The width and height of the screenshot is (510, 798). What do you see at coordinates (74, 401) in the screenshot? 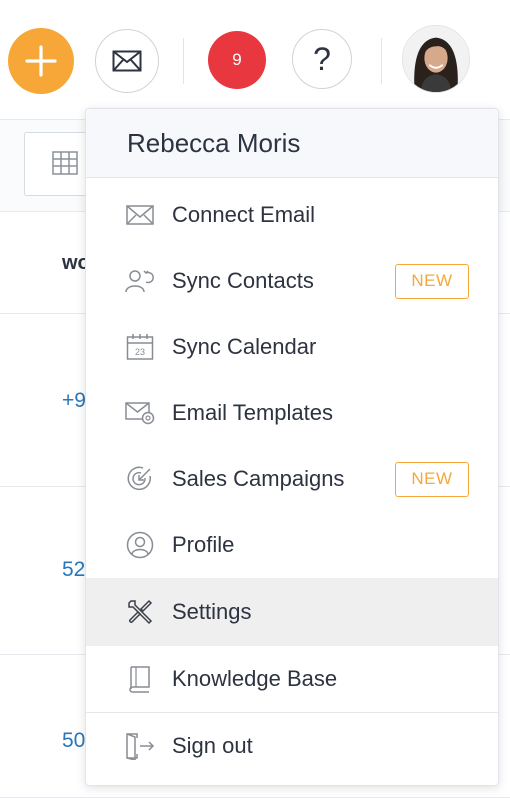
I see `phone-link: +9` at bounding box center [74, 401].